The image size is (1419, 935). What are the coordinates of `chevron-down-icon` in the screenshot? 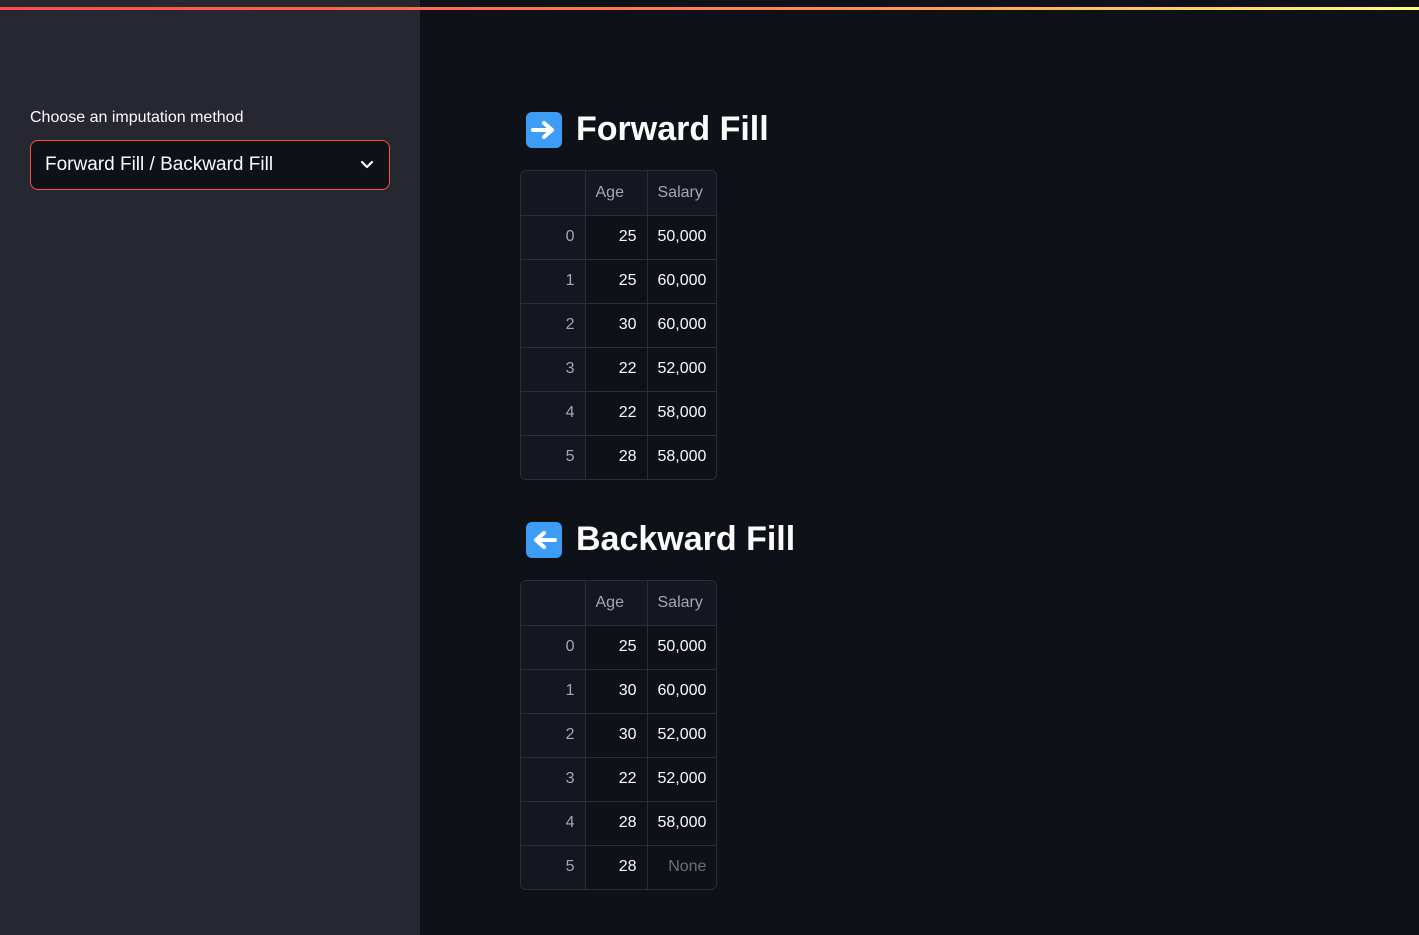 It's located at (367, 165).